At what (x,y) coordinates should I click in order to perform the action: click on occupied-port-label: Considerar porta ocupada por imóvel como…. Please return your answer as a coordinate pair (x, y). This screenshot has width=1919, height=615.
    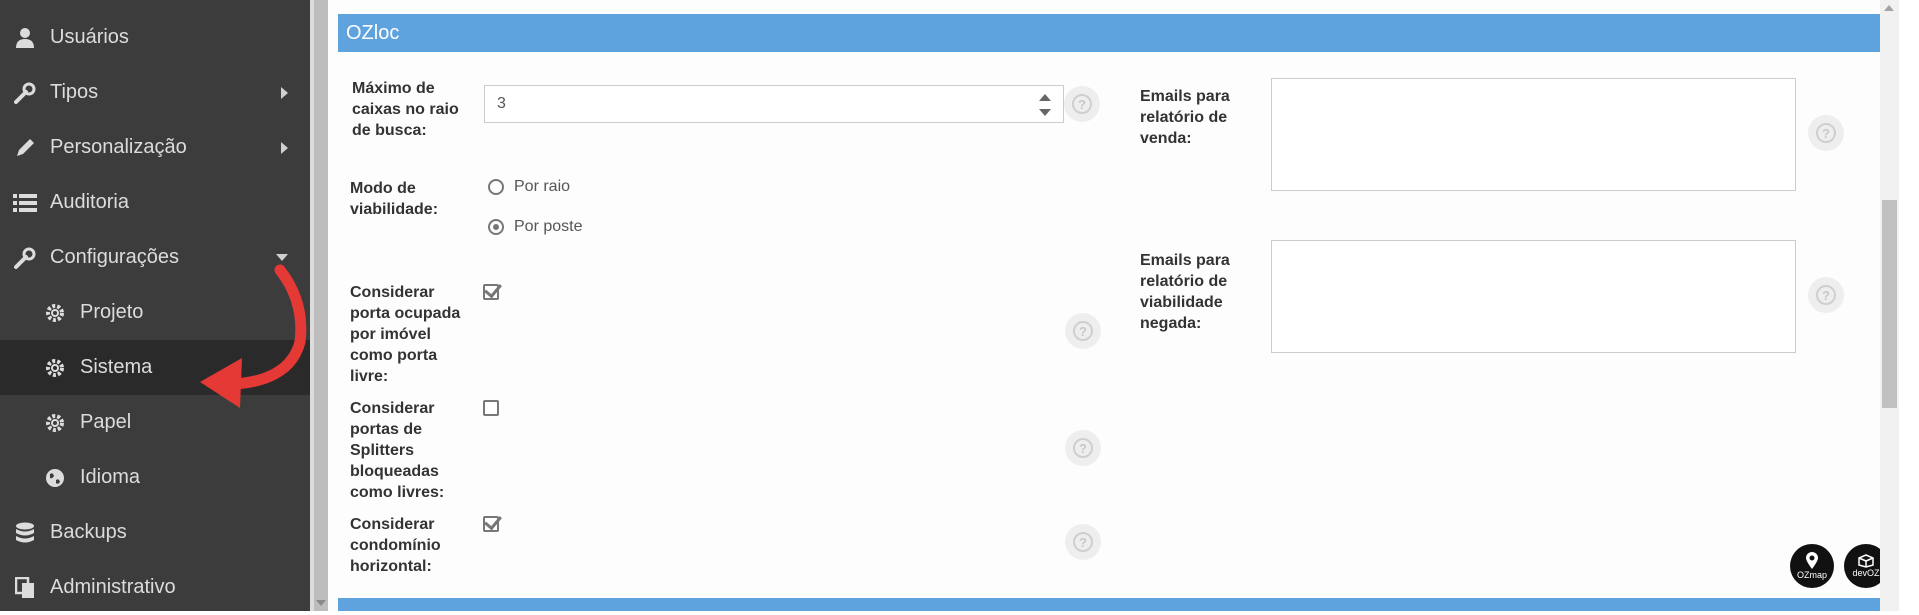
    Looking at the image, I should click on (405, 334).